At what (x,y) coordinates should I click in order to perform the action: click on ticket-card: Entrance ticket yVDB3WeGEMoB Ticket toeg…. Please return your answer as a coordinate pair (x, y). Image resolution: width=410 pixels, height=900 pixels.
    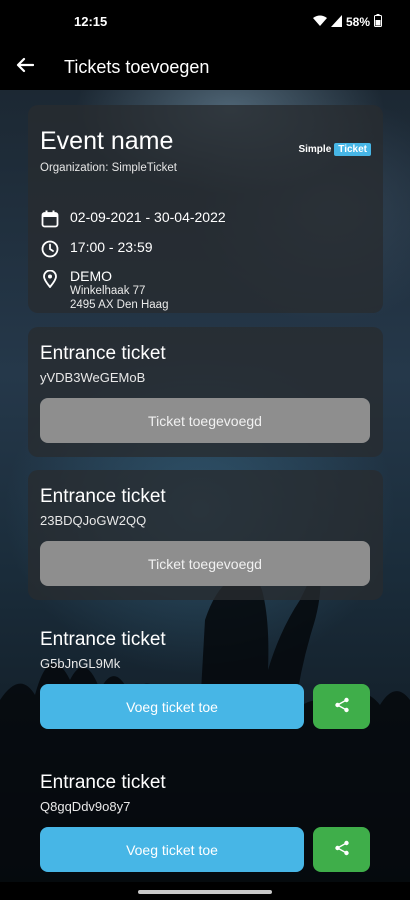
    Looking at the image, I should click on (205, 392).